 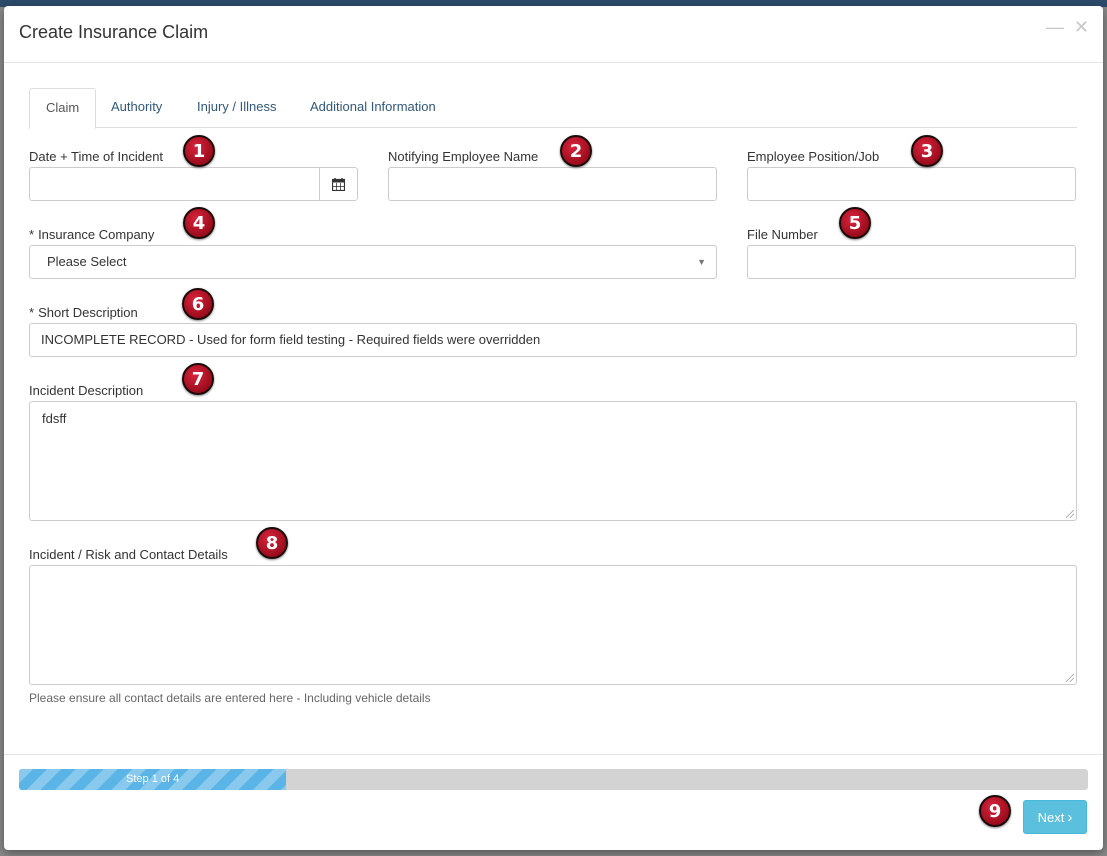 I want to click on insurance-company-label-text: Insurance Company, so click(x=96, y=234).